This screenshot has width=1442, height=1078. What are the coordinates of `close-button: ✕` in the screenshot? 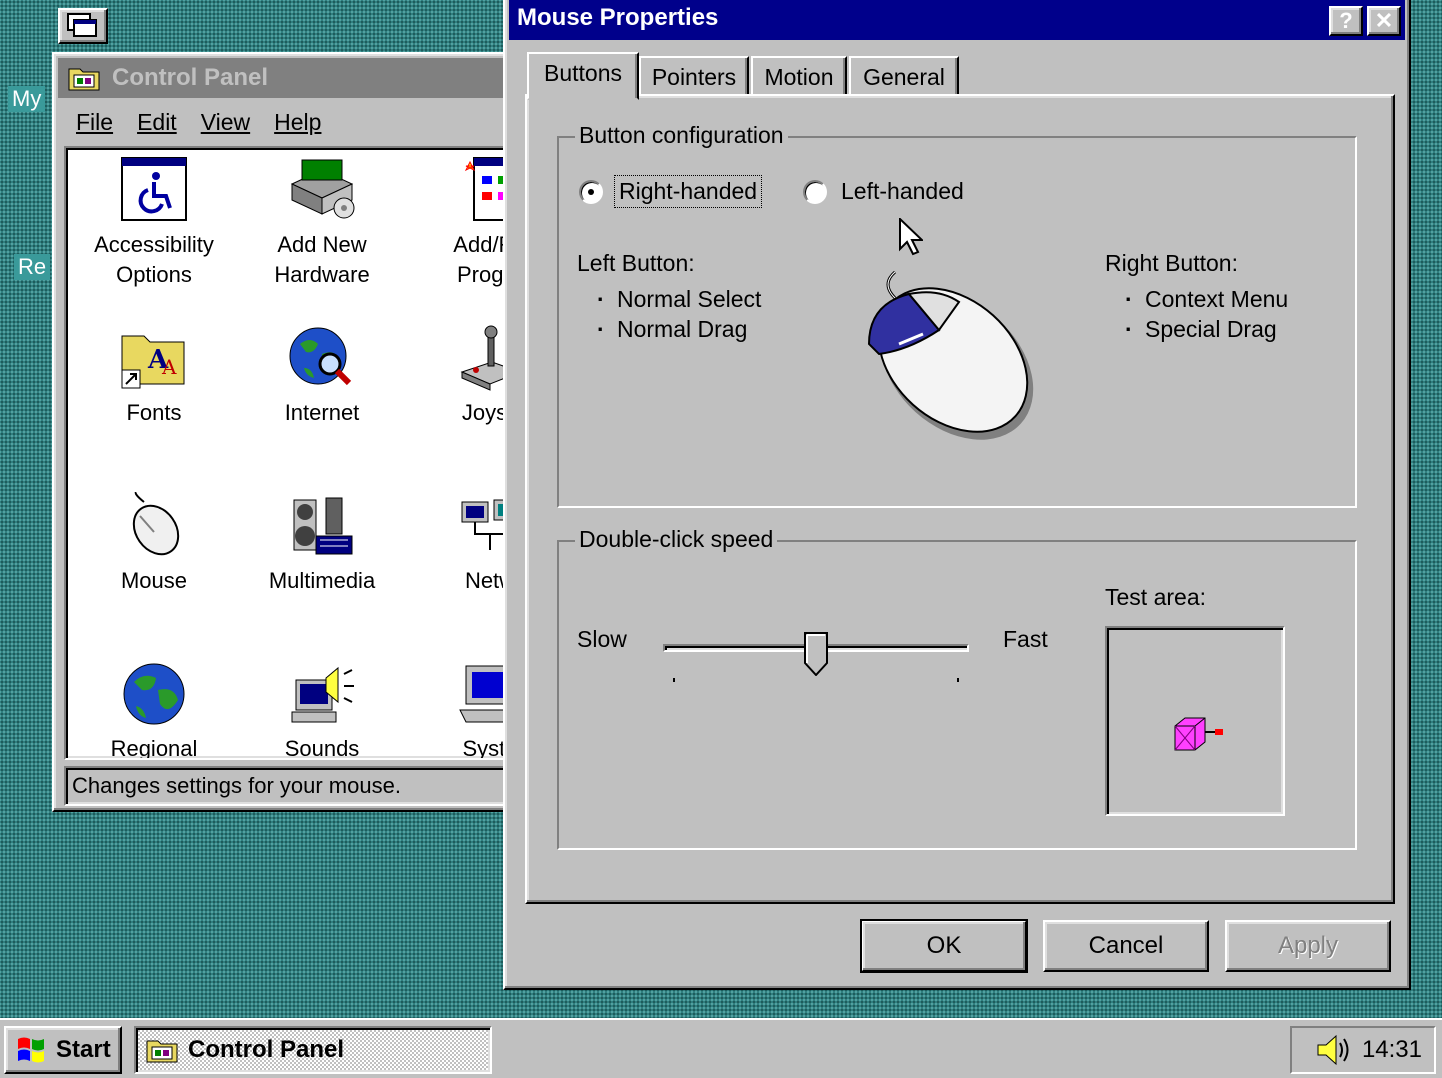 It's located at (1384, 21).